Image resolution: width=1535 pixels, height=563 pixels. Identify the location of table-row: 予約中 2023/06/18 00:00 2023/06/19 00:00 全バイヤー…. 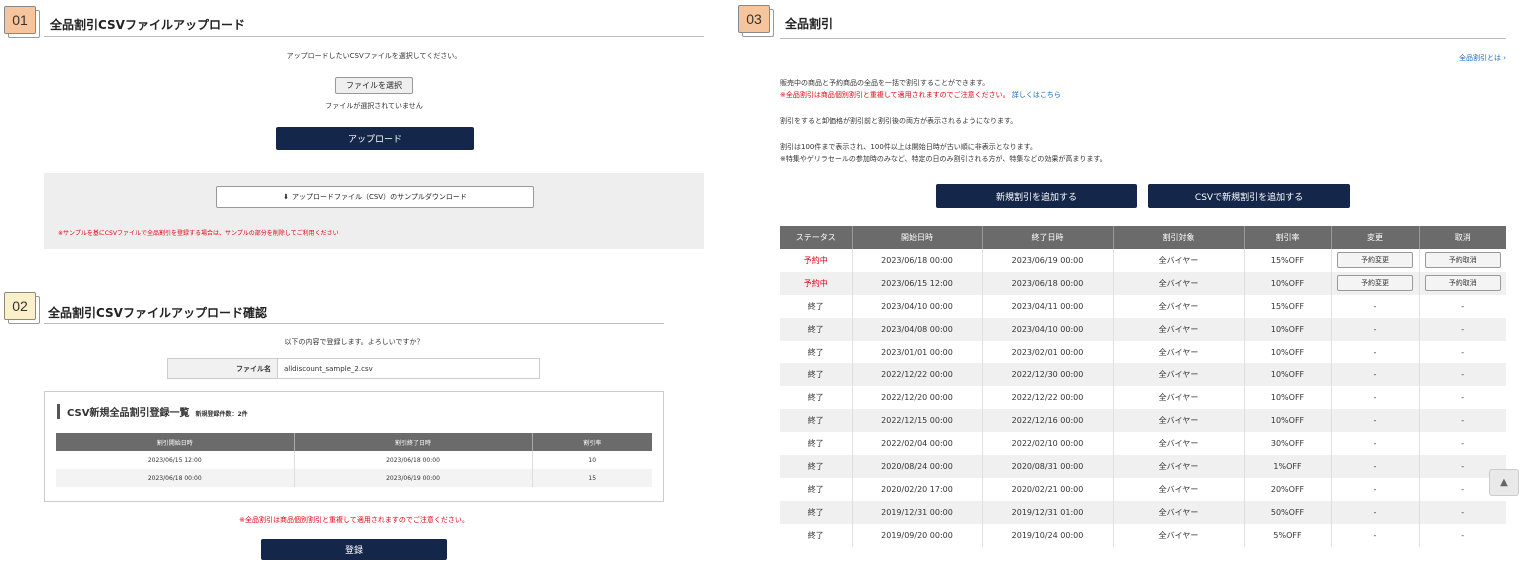
(1143, 260).